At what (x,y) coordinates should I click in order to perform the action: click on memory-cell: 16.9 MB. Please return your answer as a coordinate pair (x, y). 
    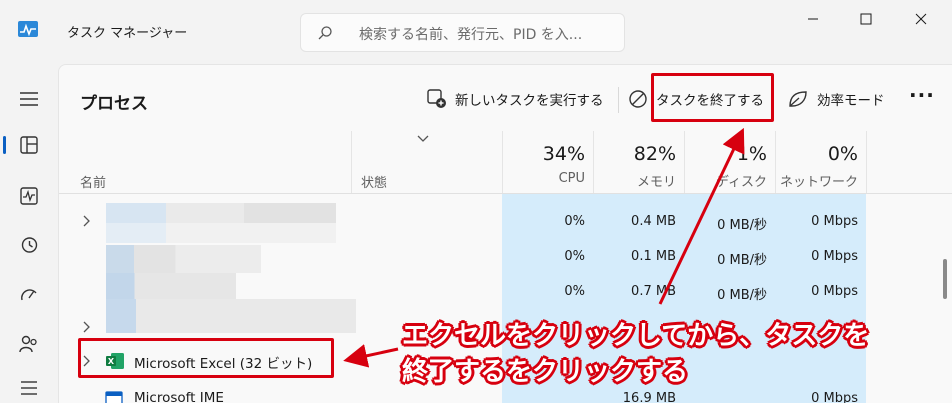
    Looking at the image, I should click on (649, 397).